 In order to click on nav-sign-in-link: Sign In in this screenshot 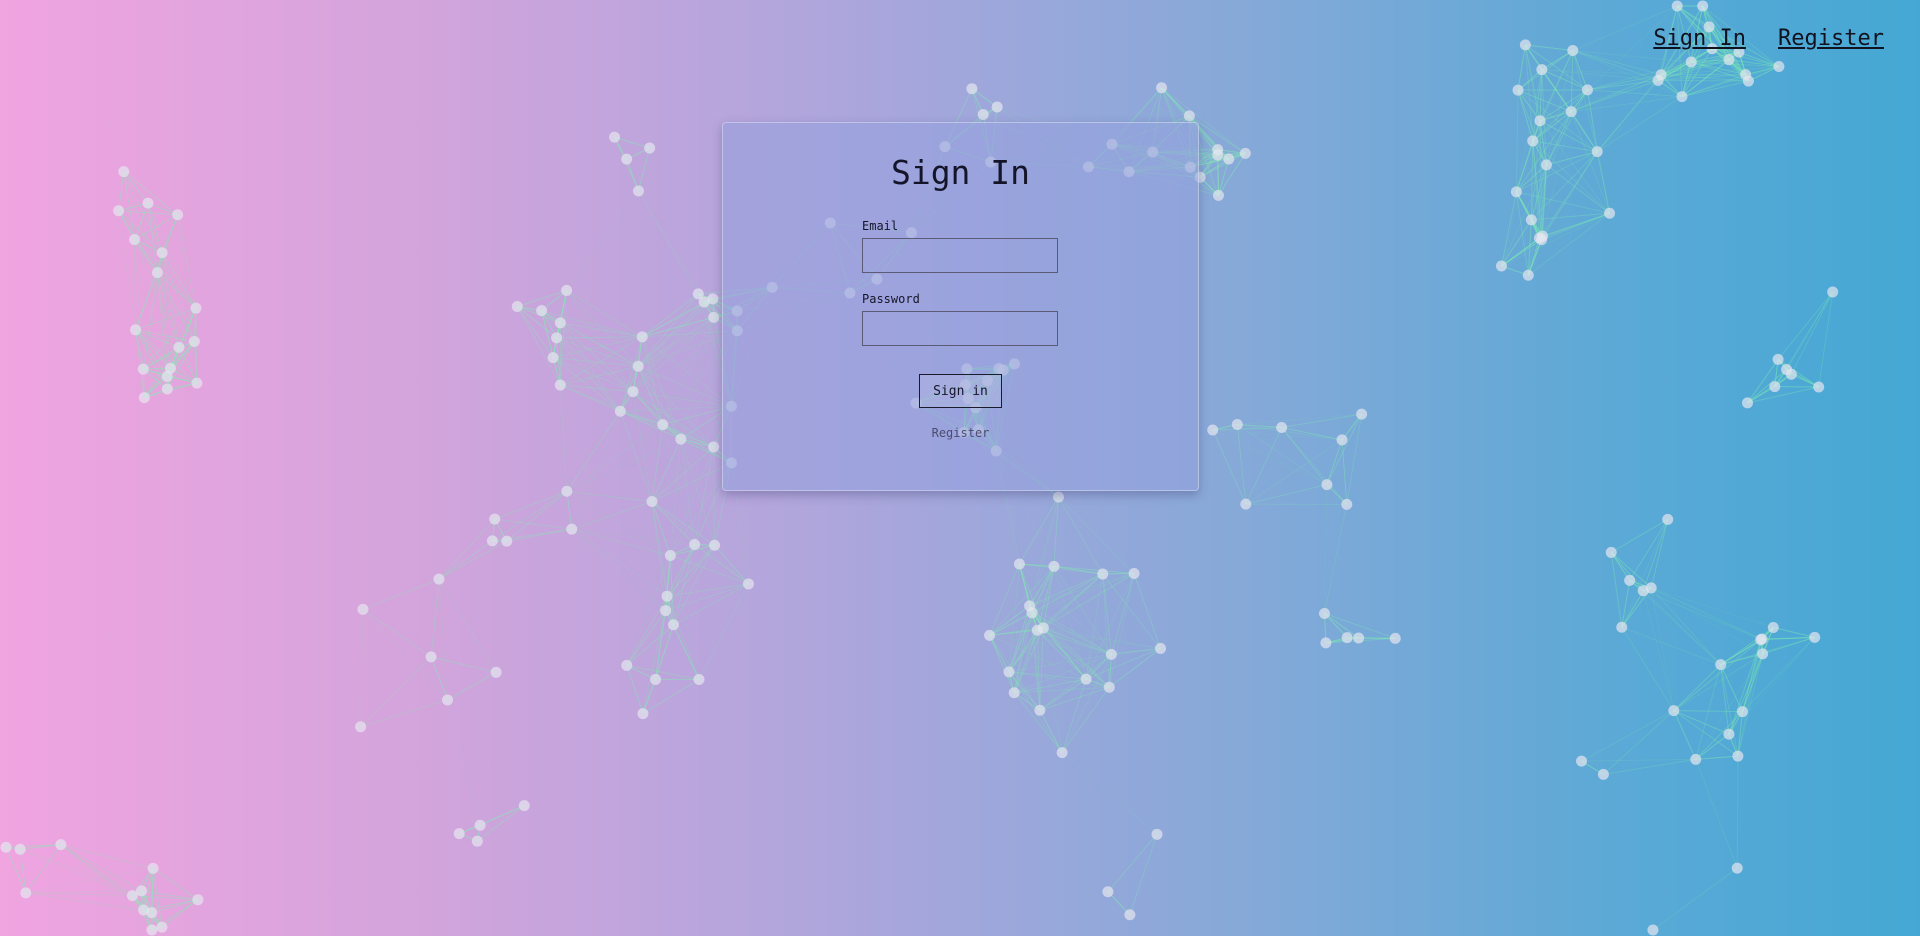, I will do `click(1699, 38)`.